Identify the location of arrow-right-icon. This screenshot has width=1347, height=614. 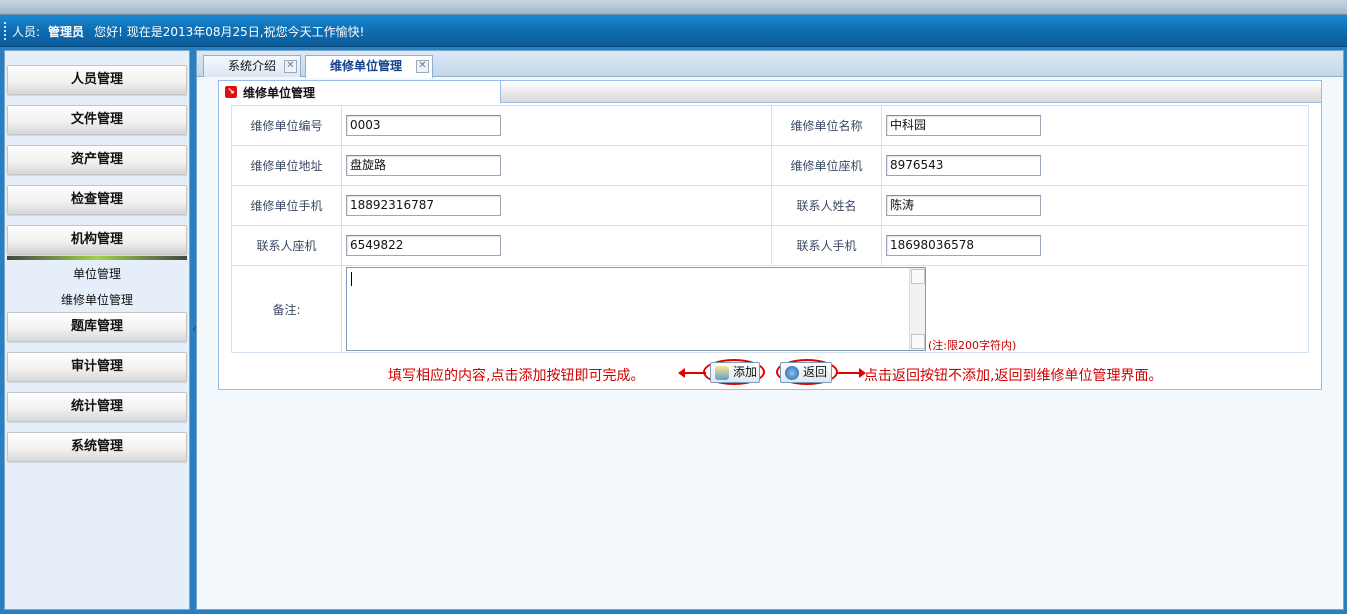
(852, 373).